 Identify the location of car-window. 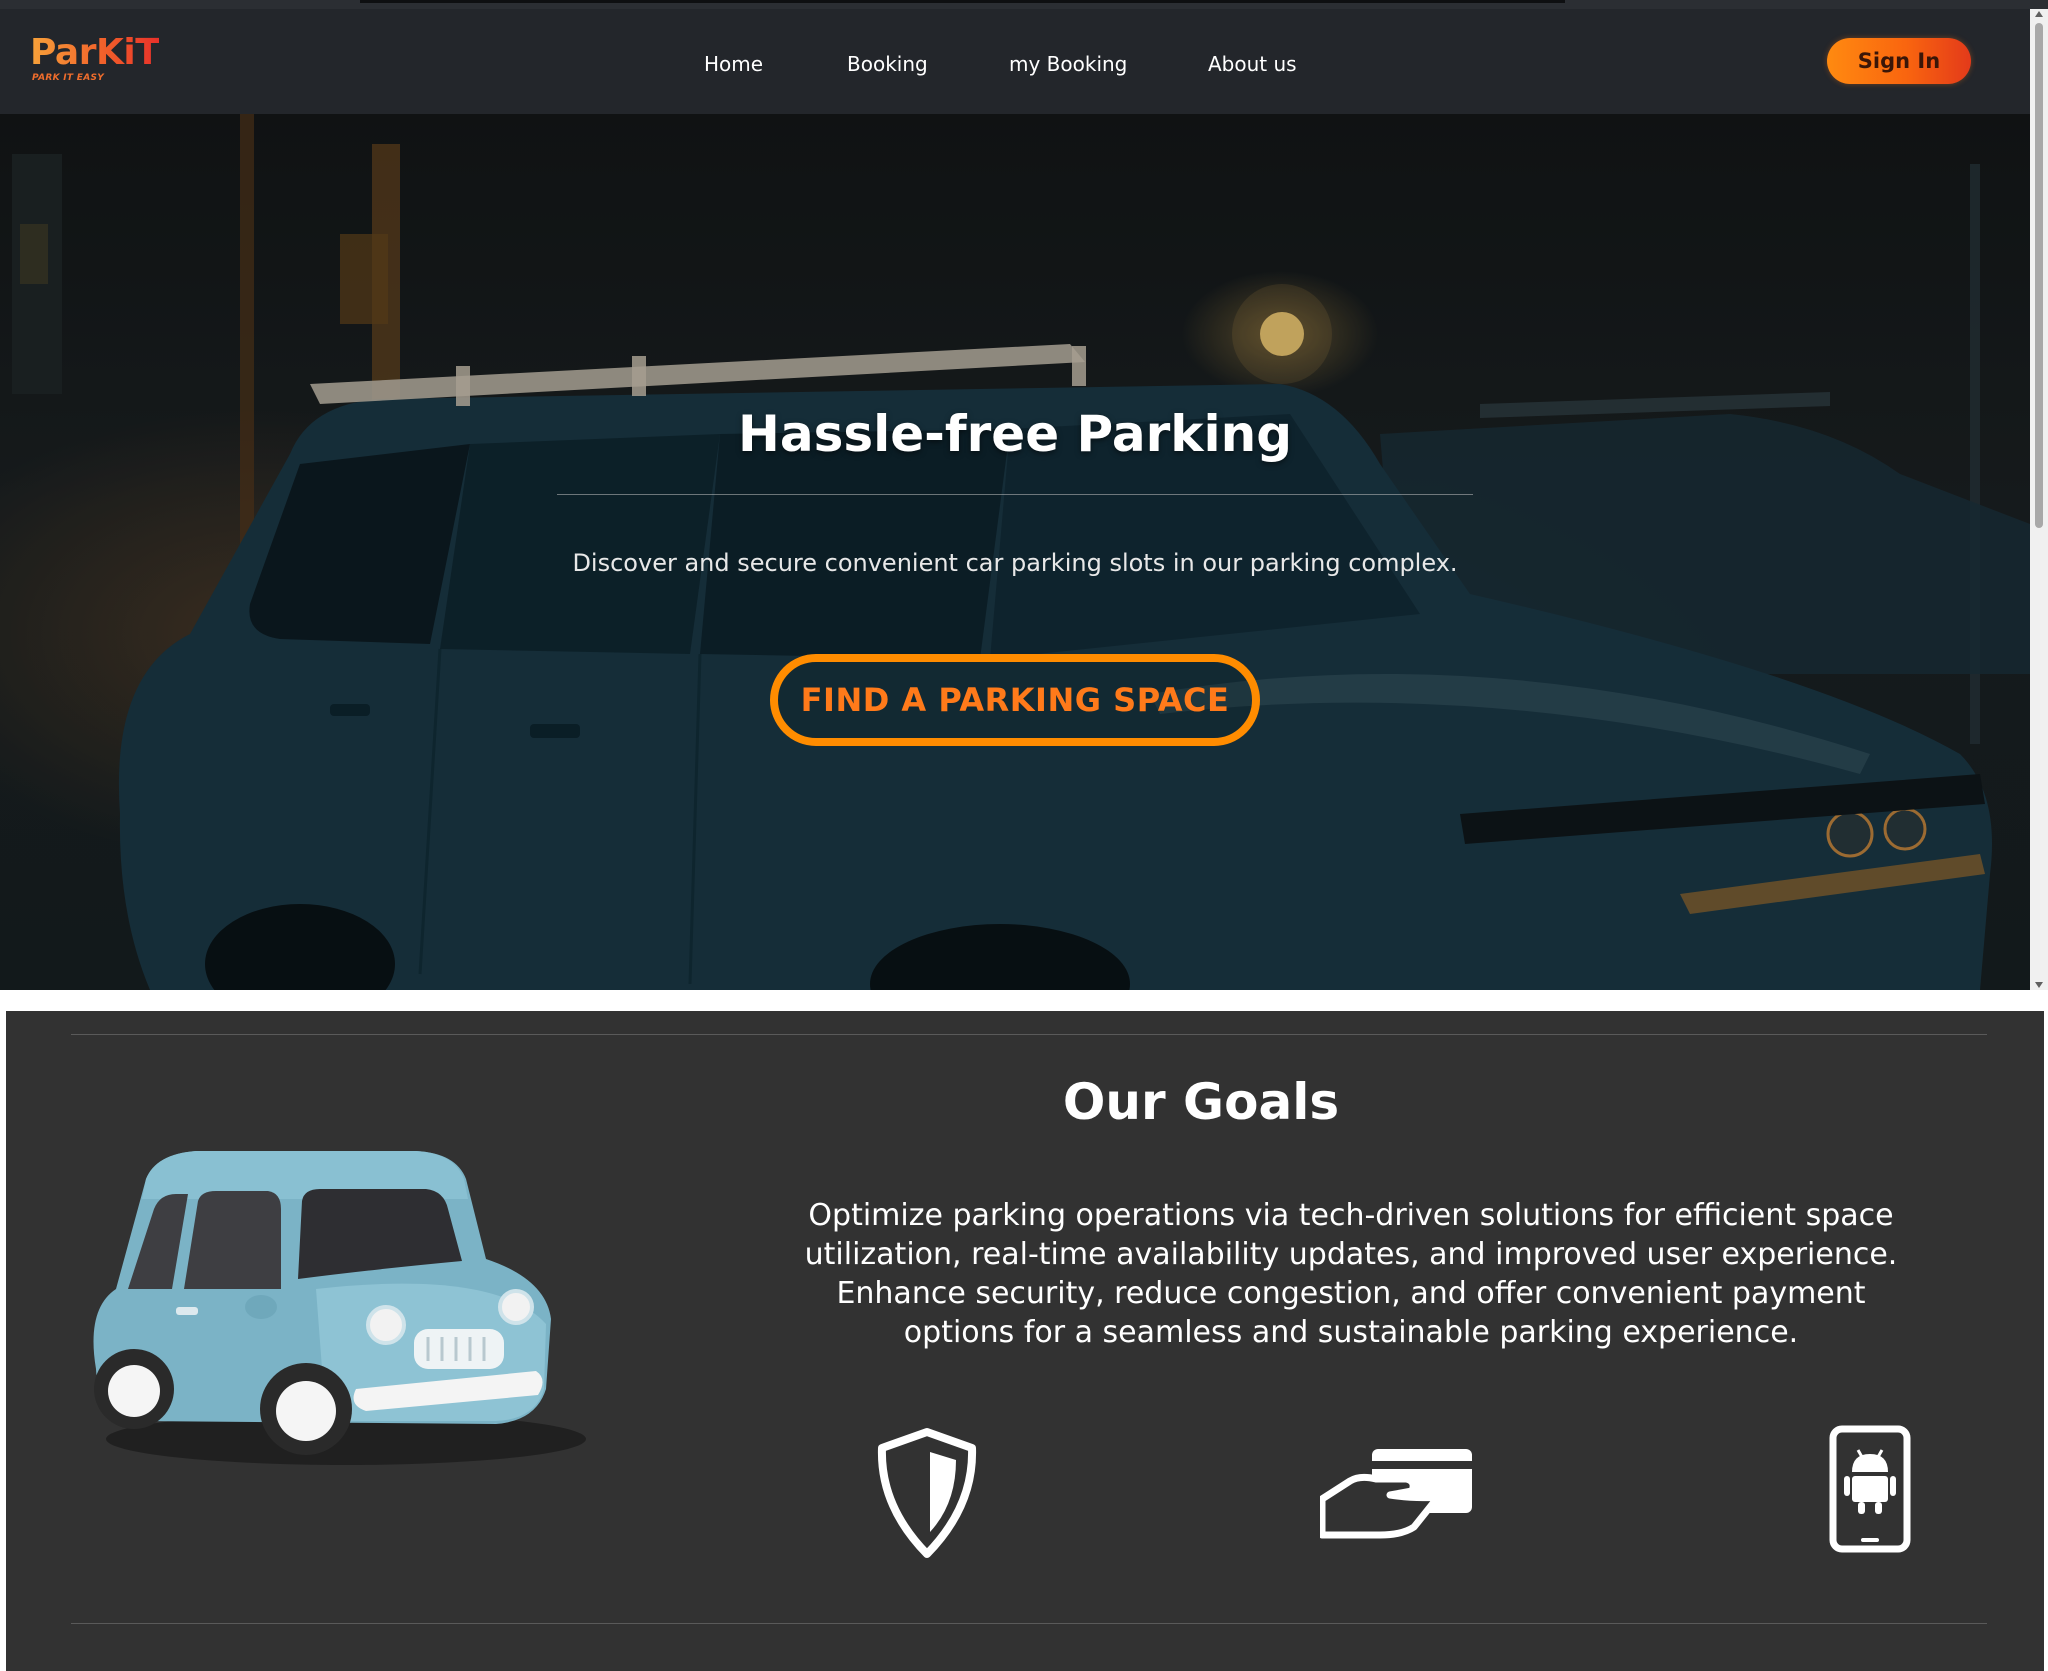
(232, 1240).